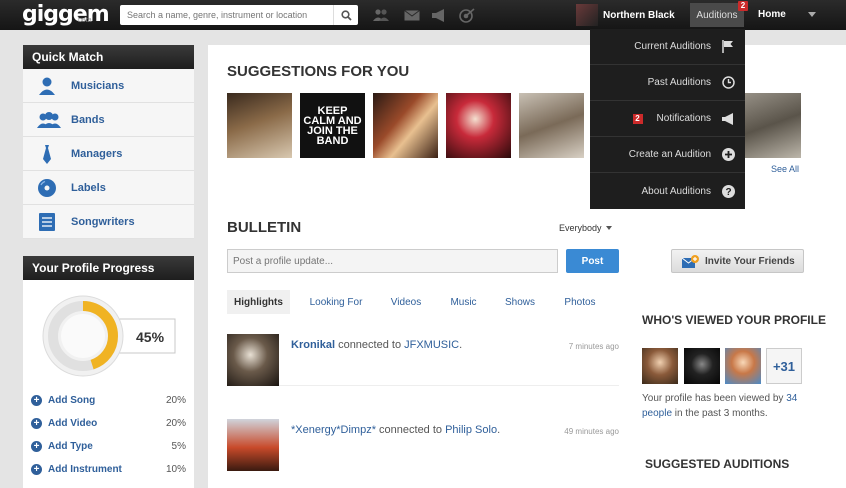 This screenshot has width=846, height=488. What do you see at coordinates (88, 187) in the screenshot?
I see `quick-match-label: Labels` at bounding box center [88, 187].